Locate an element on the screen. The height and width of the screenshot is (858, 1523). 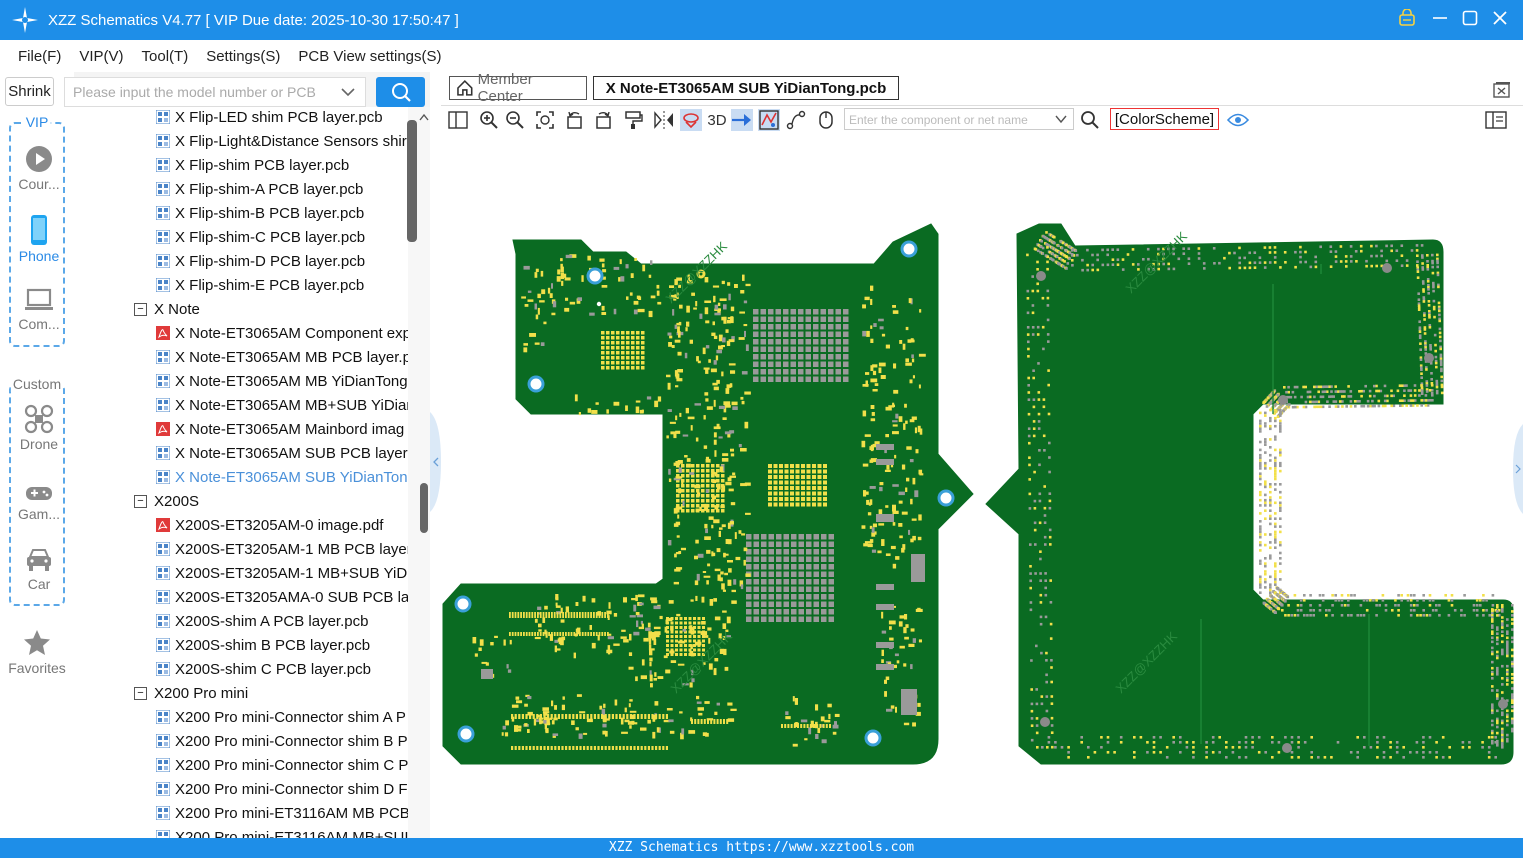
tree-folder: − X200S is located at coordinates (166, 501).